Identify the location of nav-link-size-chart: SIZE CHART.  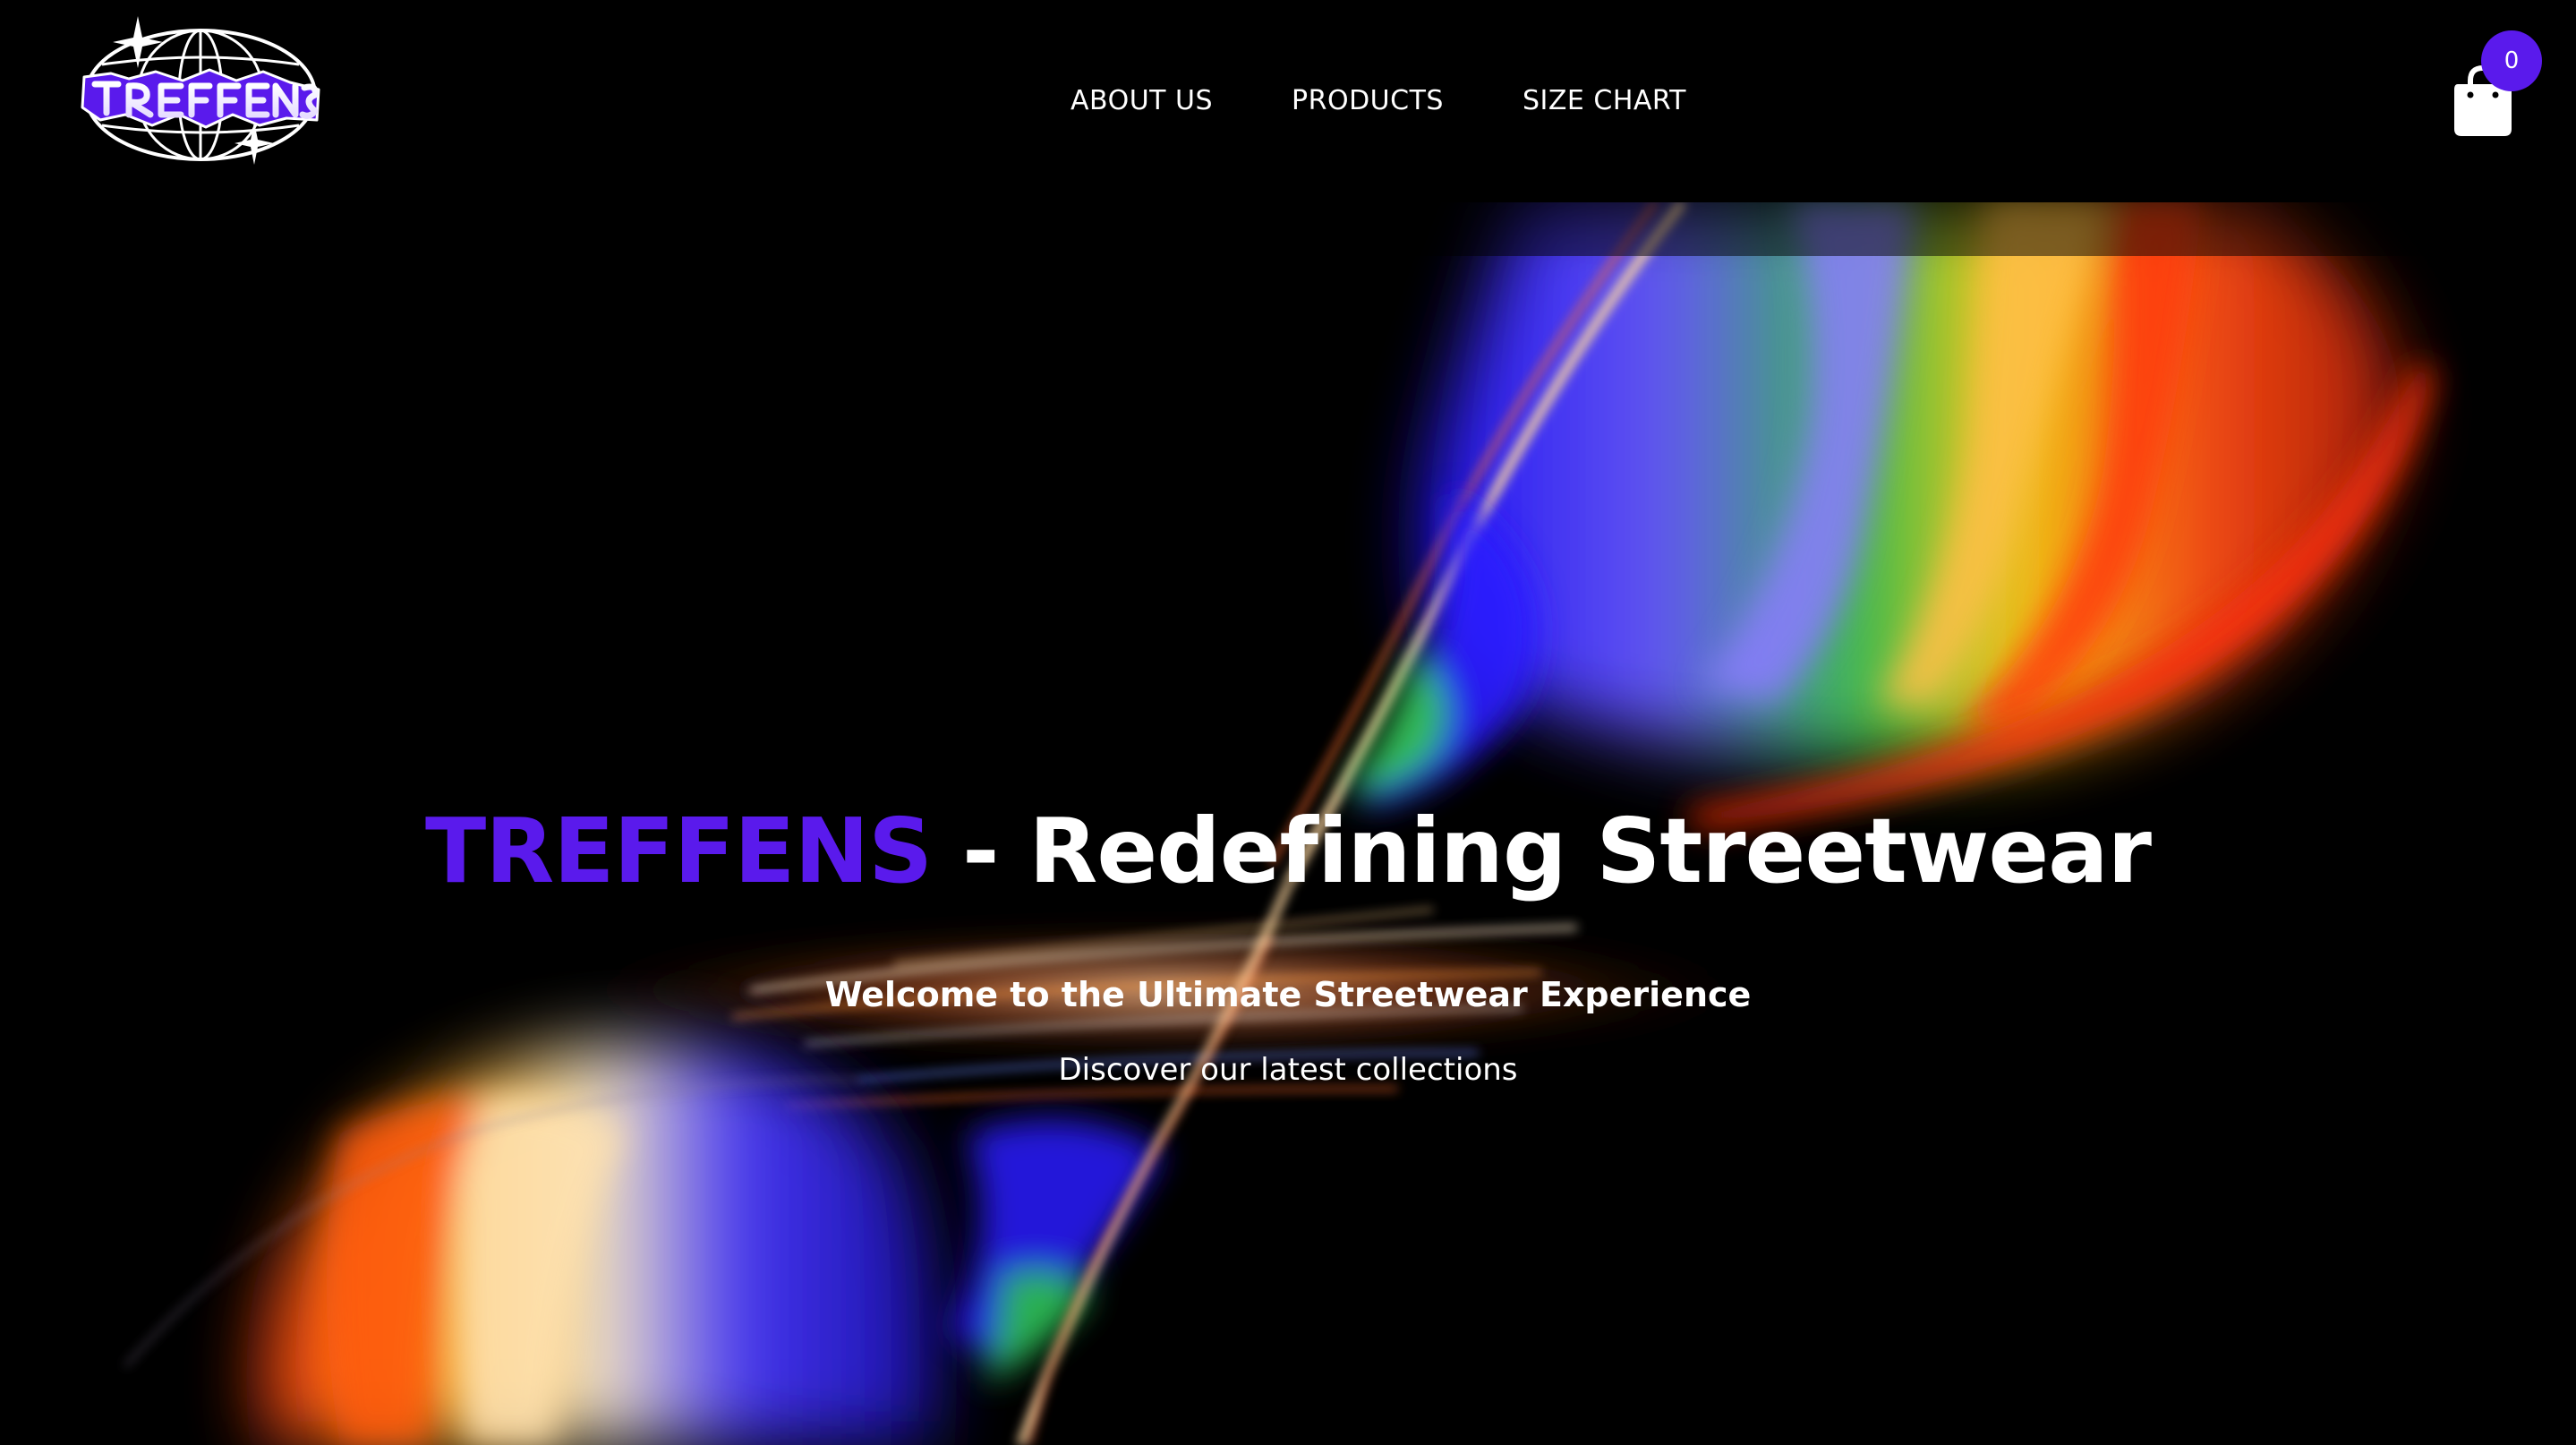
(1604, 100).